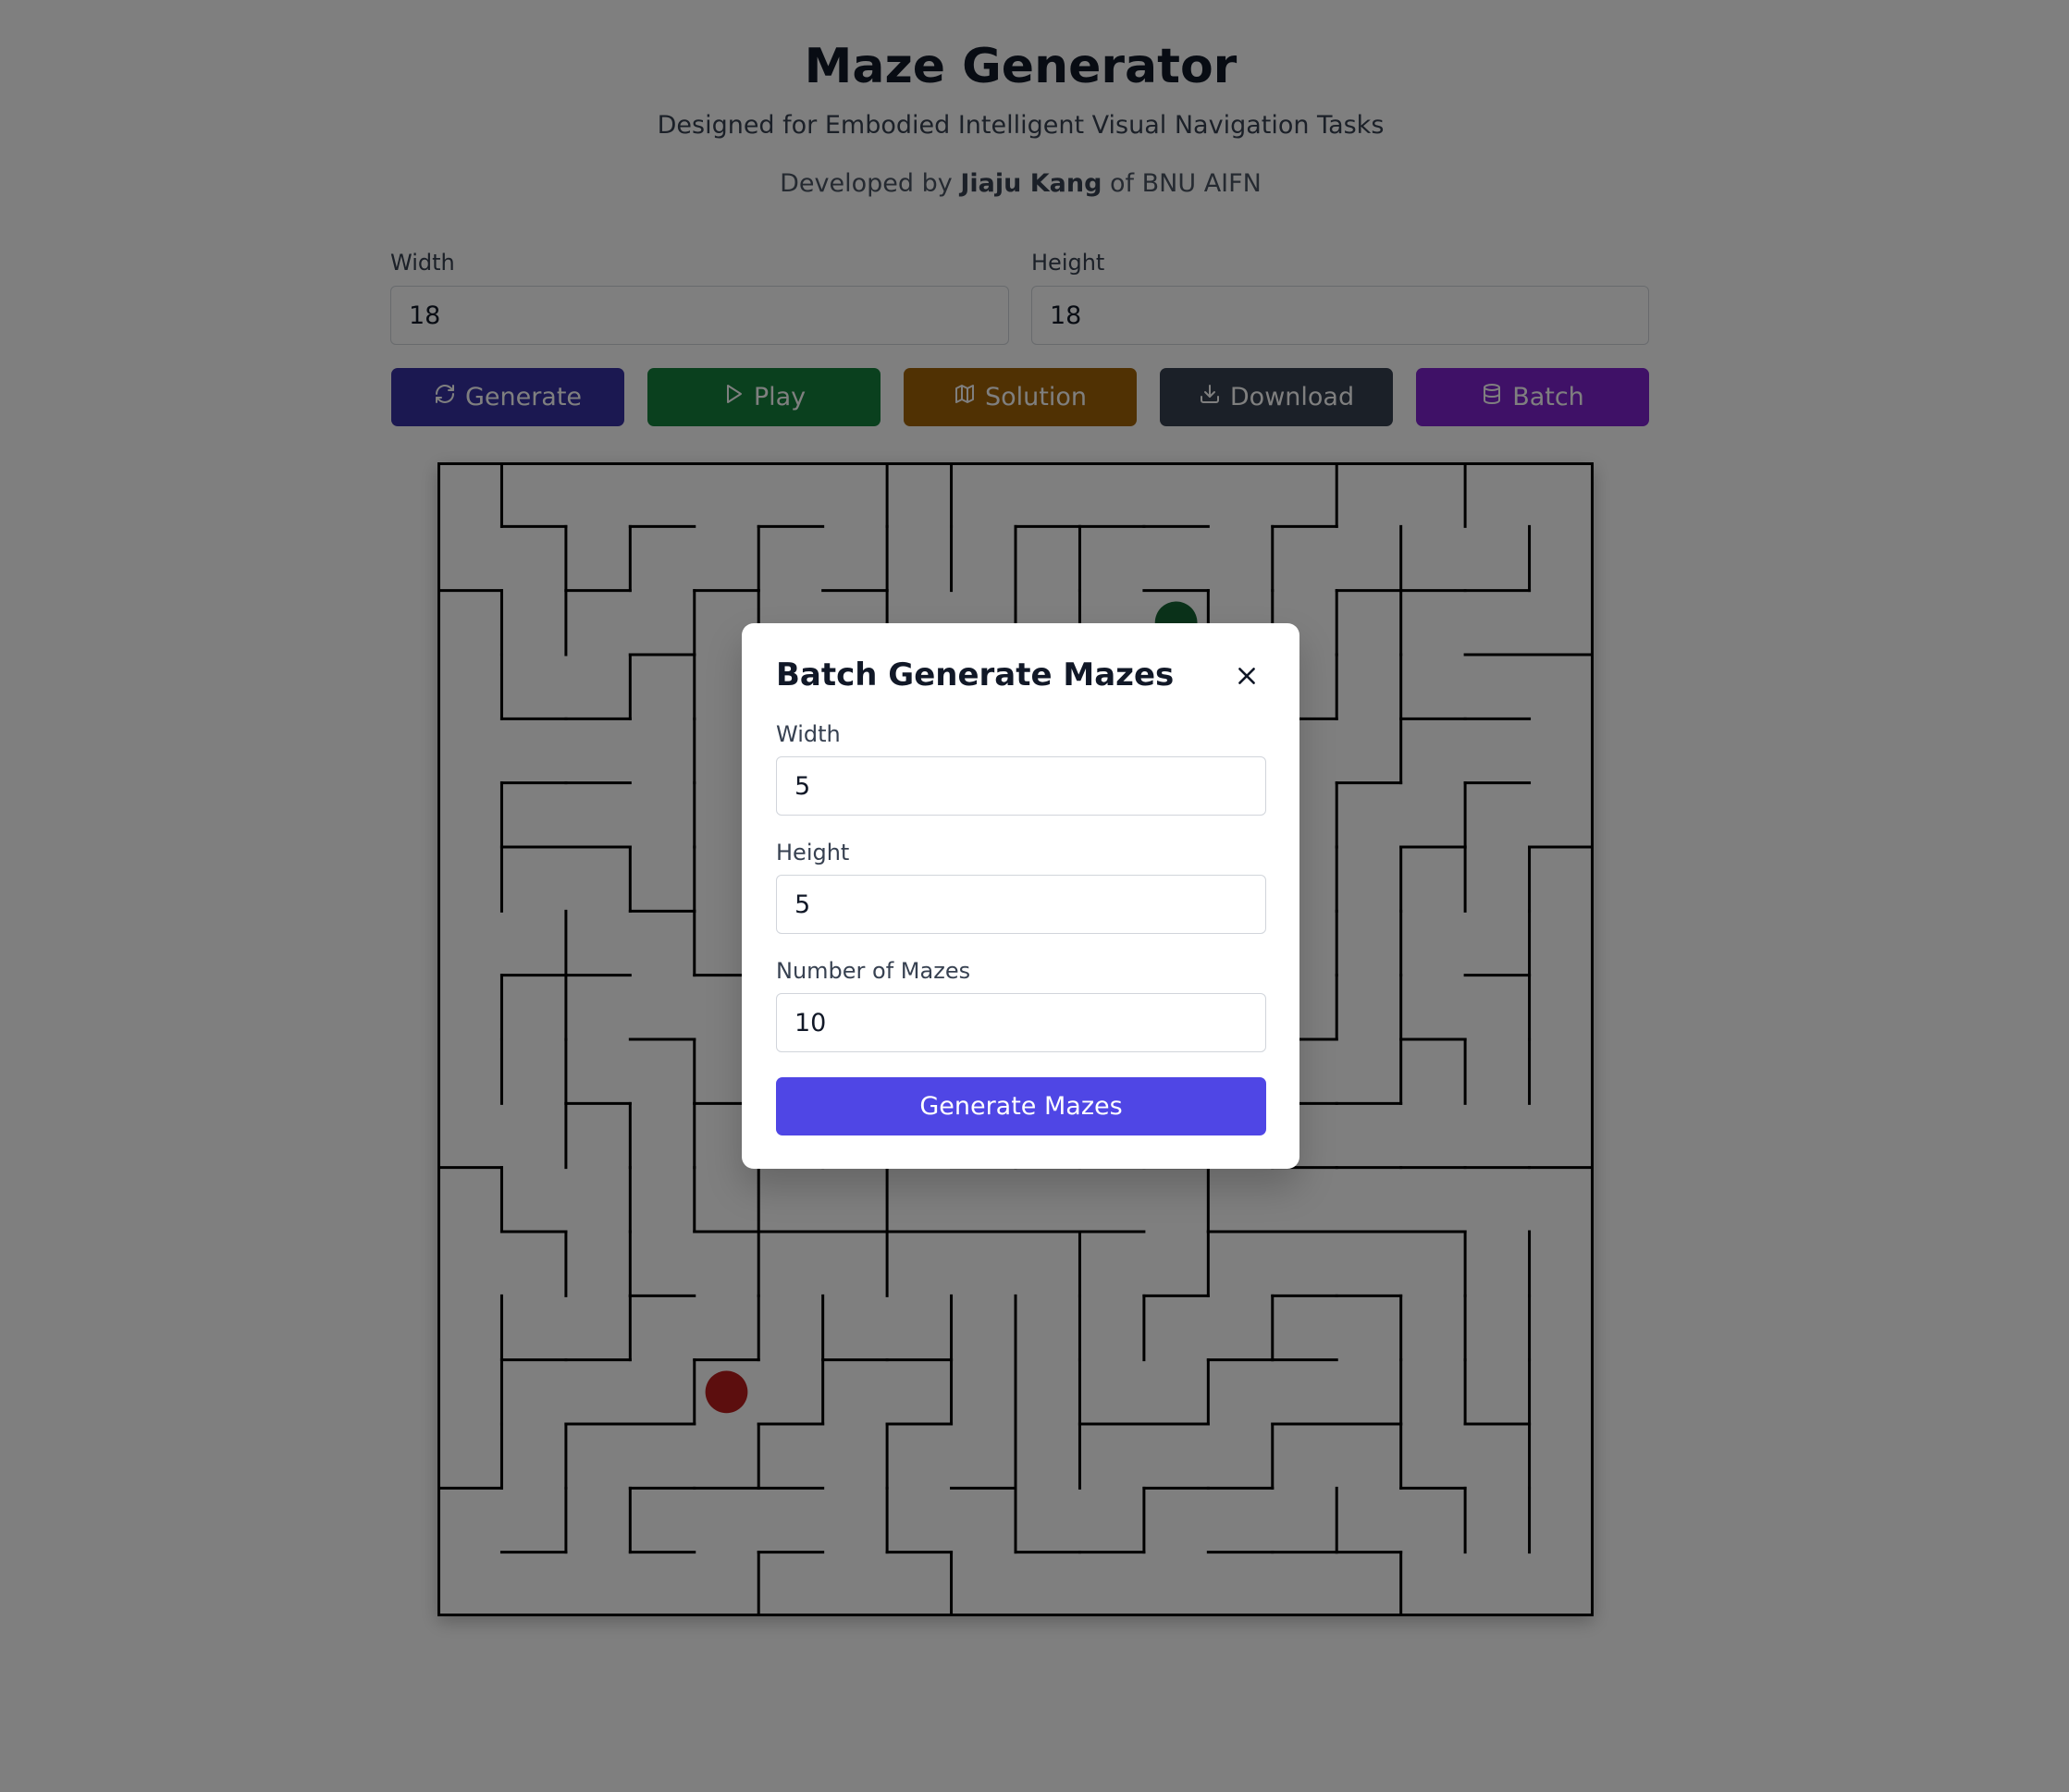 The image size is (2069, 1792). I want to click on batch-height-input, so click(1021, 904).